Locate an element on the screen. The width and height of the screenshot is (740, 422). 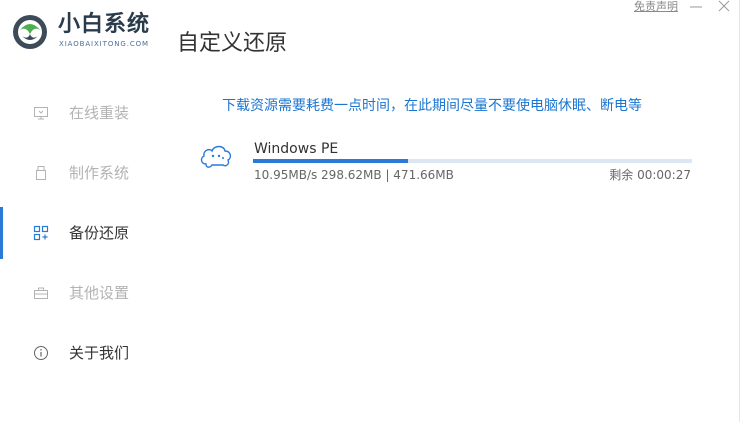
info-icon is located at coordinates (41, 353).